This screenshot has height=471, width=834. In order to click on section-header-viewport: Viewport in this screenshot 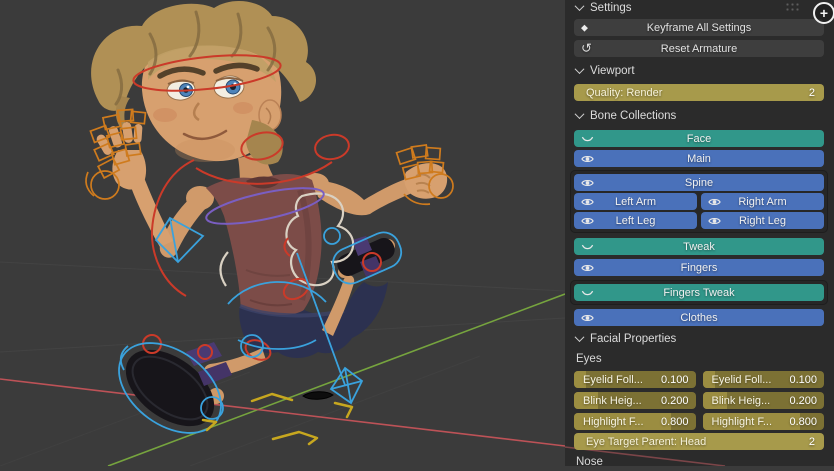, I will do `click(699, 70)`.